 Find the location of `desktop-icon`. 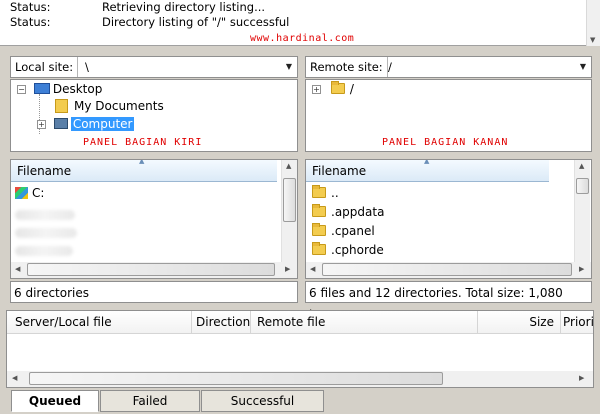

desktop-icon is located at coordinates (41, 88).